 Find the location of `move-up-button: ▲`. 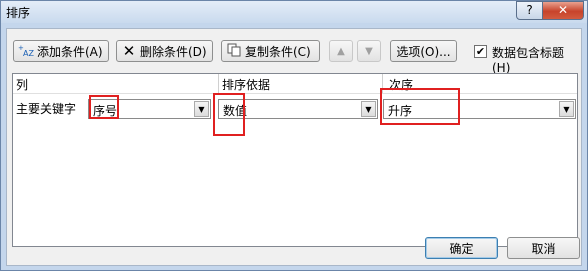

move-up-button: ▲ is located at coordinates (341, 51).